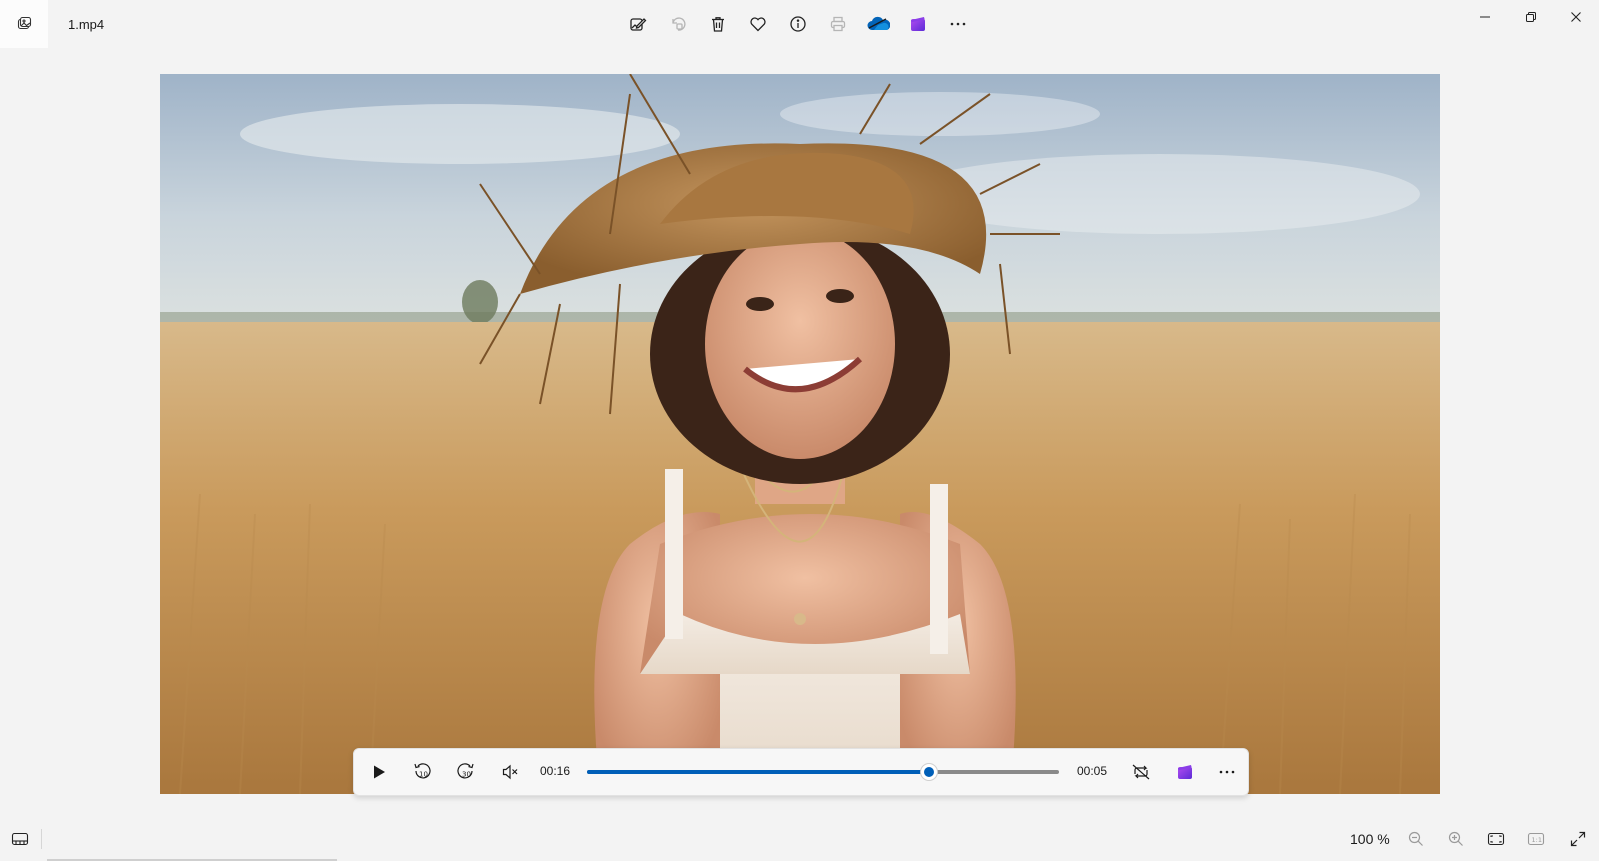 This screenshot has width=1599, height=861. What do you see at coordinates (1531, 17) in the screenshot?
I see `restore-icon` at bounding box center [1531, 17].